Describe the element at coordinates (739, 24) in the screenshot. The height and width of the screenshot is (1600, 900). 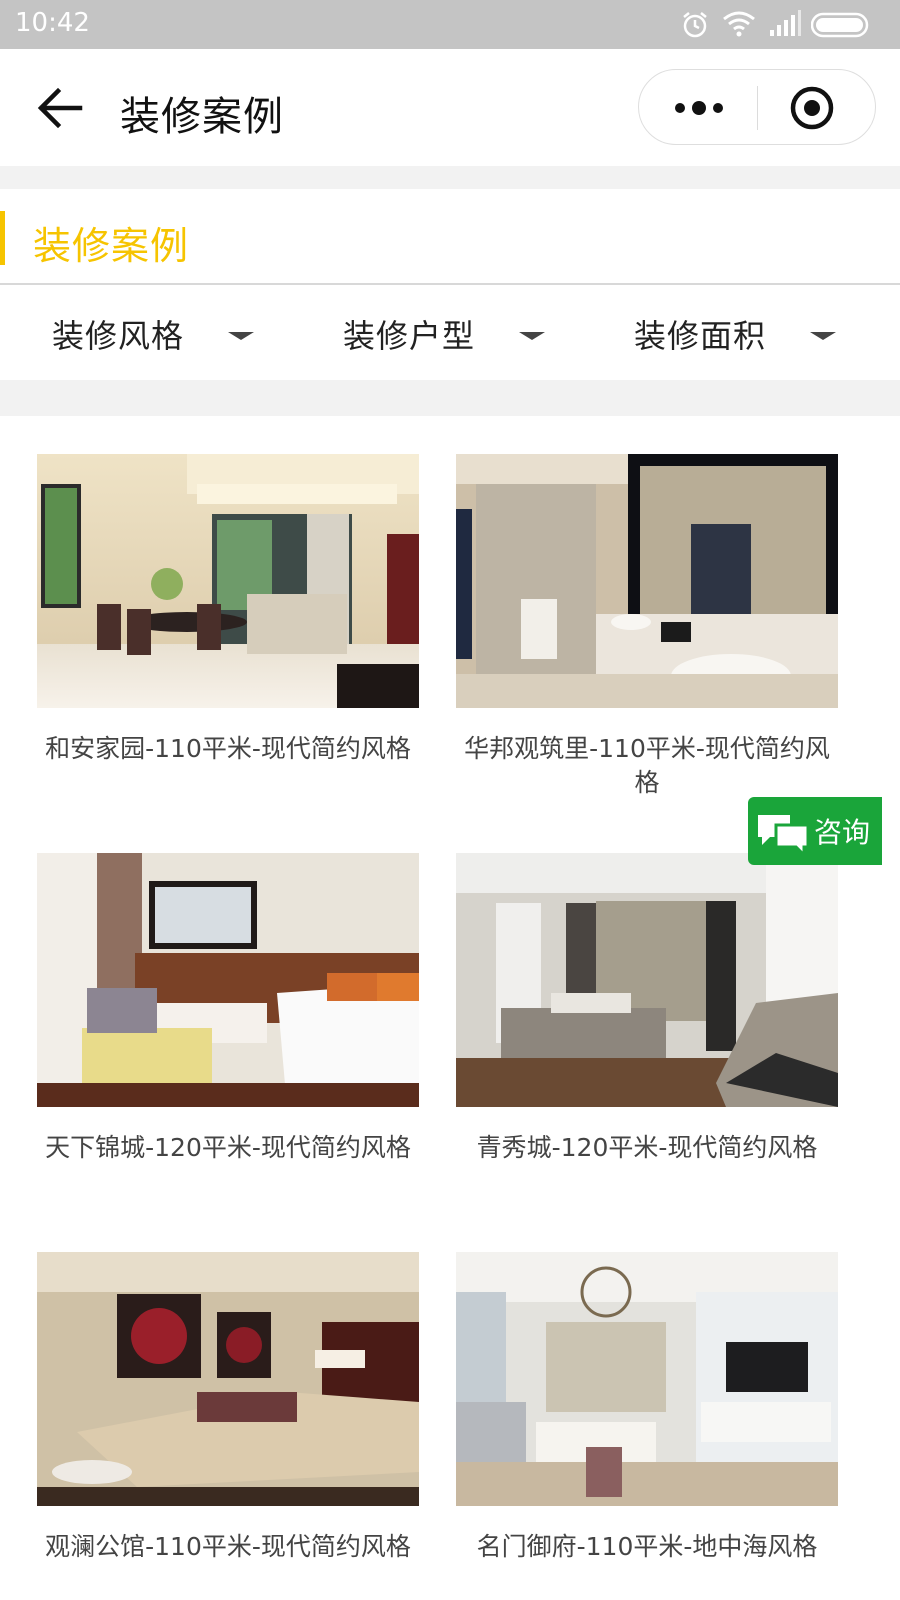
I see `wifi-icon` at that location.